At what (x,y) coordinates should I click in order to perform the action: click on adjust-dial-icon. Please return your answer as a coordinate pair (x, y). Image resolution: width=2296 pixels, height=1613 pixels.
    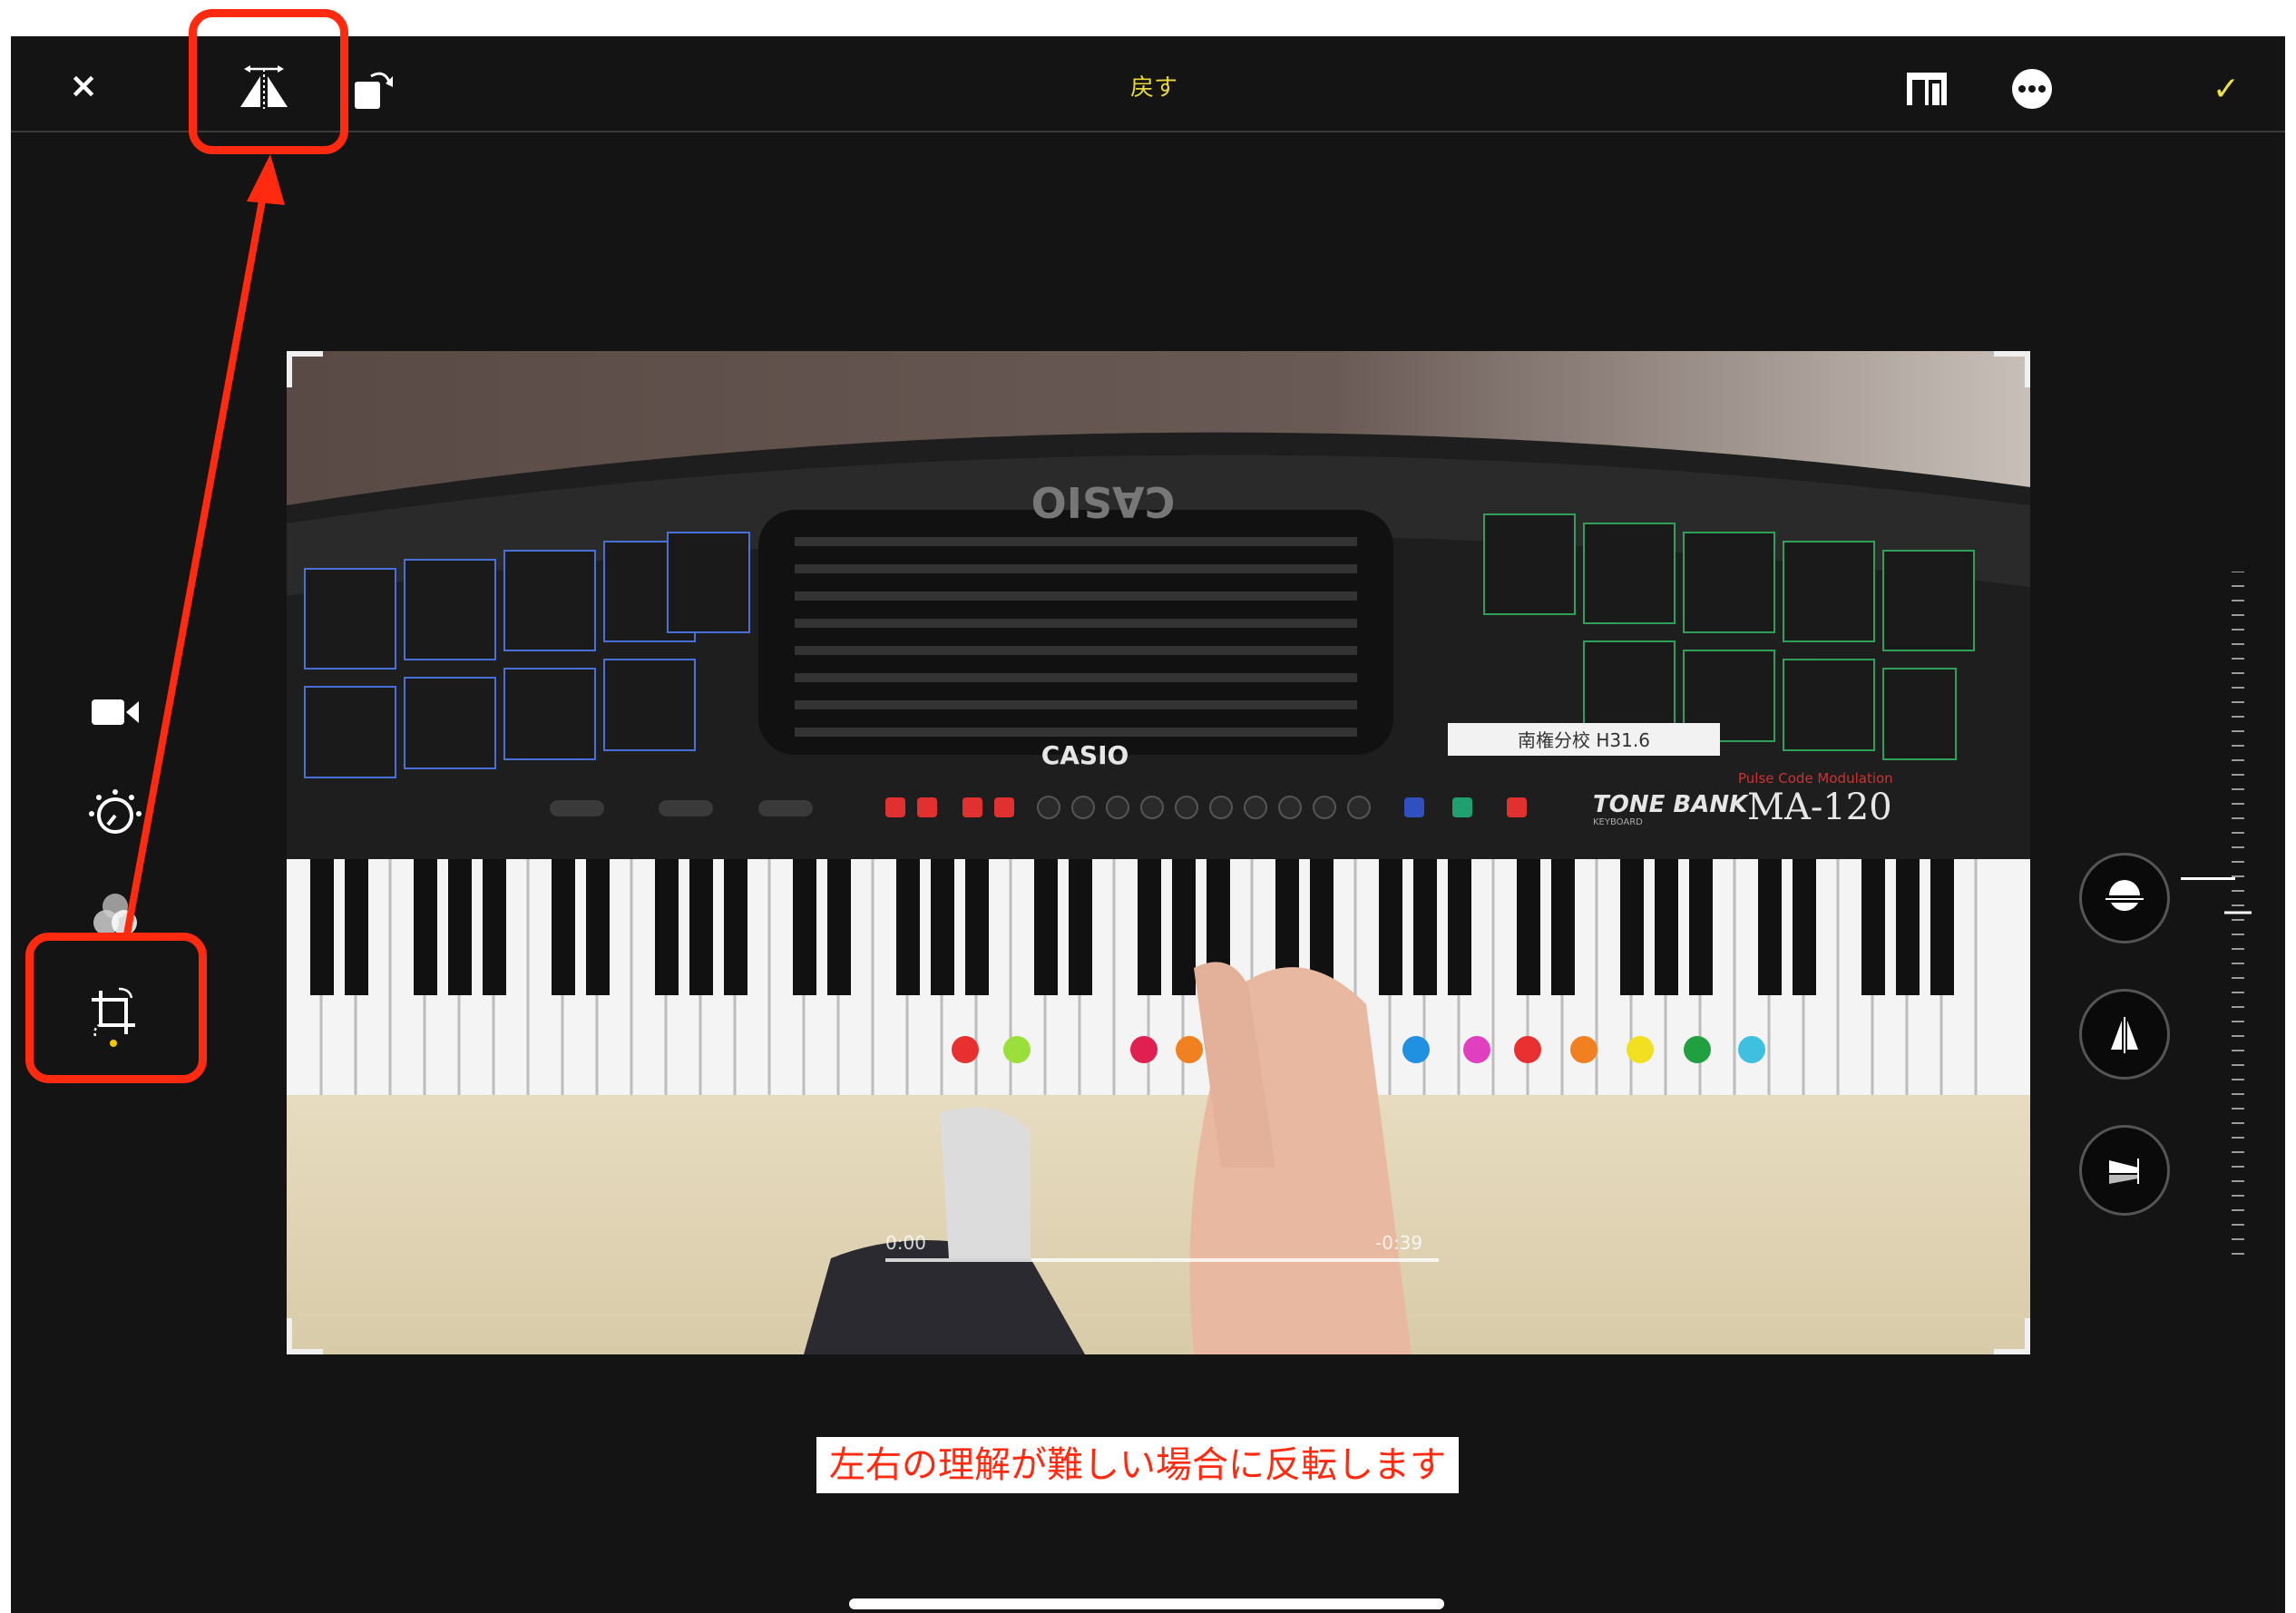
    Looking at the image, I should click on (115, 811).